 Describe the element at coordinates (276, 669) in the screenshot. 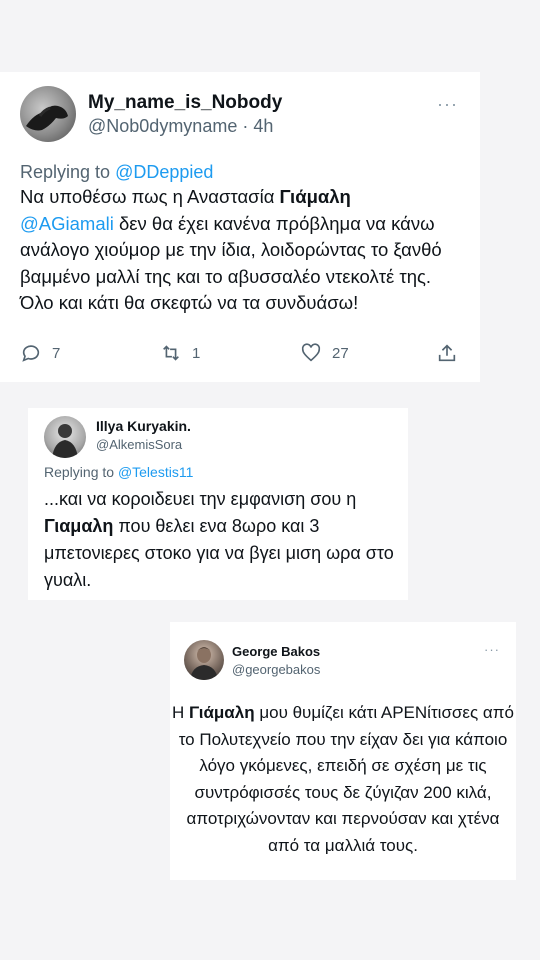

I see `user-handle: @georgebakos` at that location.